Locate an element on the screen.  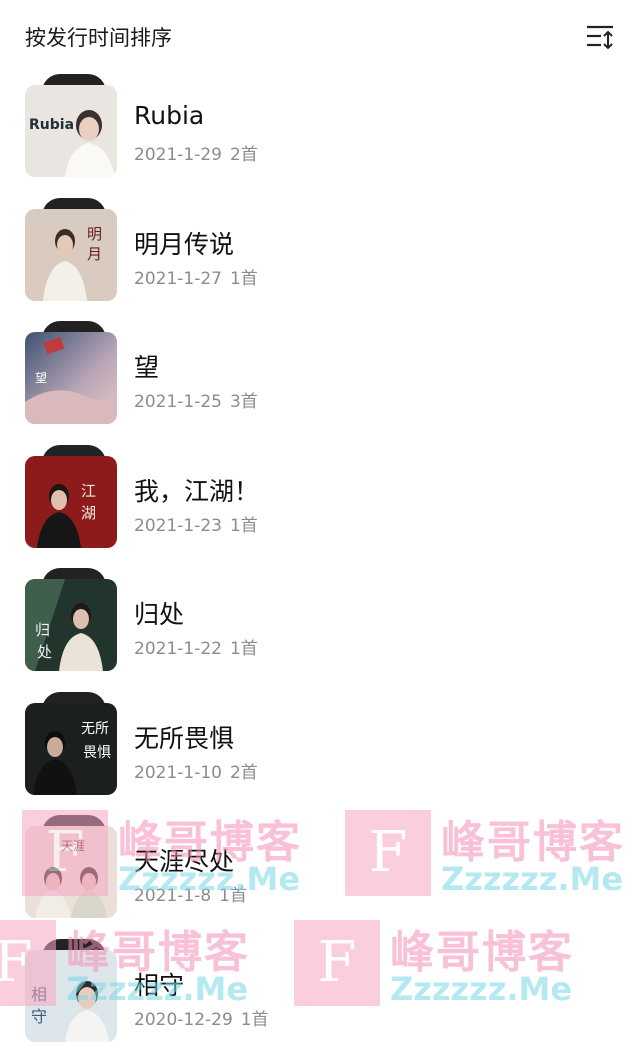
album-cover: 明 月 is located at coordinates (71, 255).